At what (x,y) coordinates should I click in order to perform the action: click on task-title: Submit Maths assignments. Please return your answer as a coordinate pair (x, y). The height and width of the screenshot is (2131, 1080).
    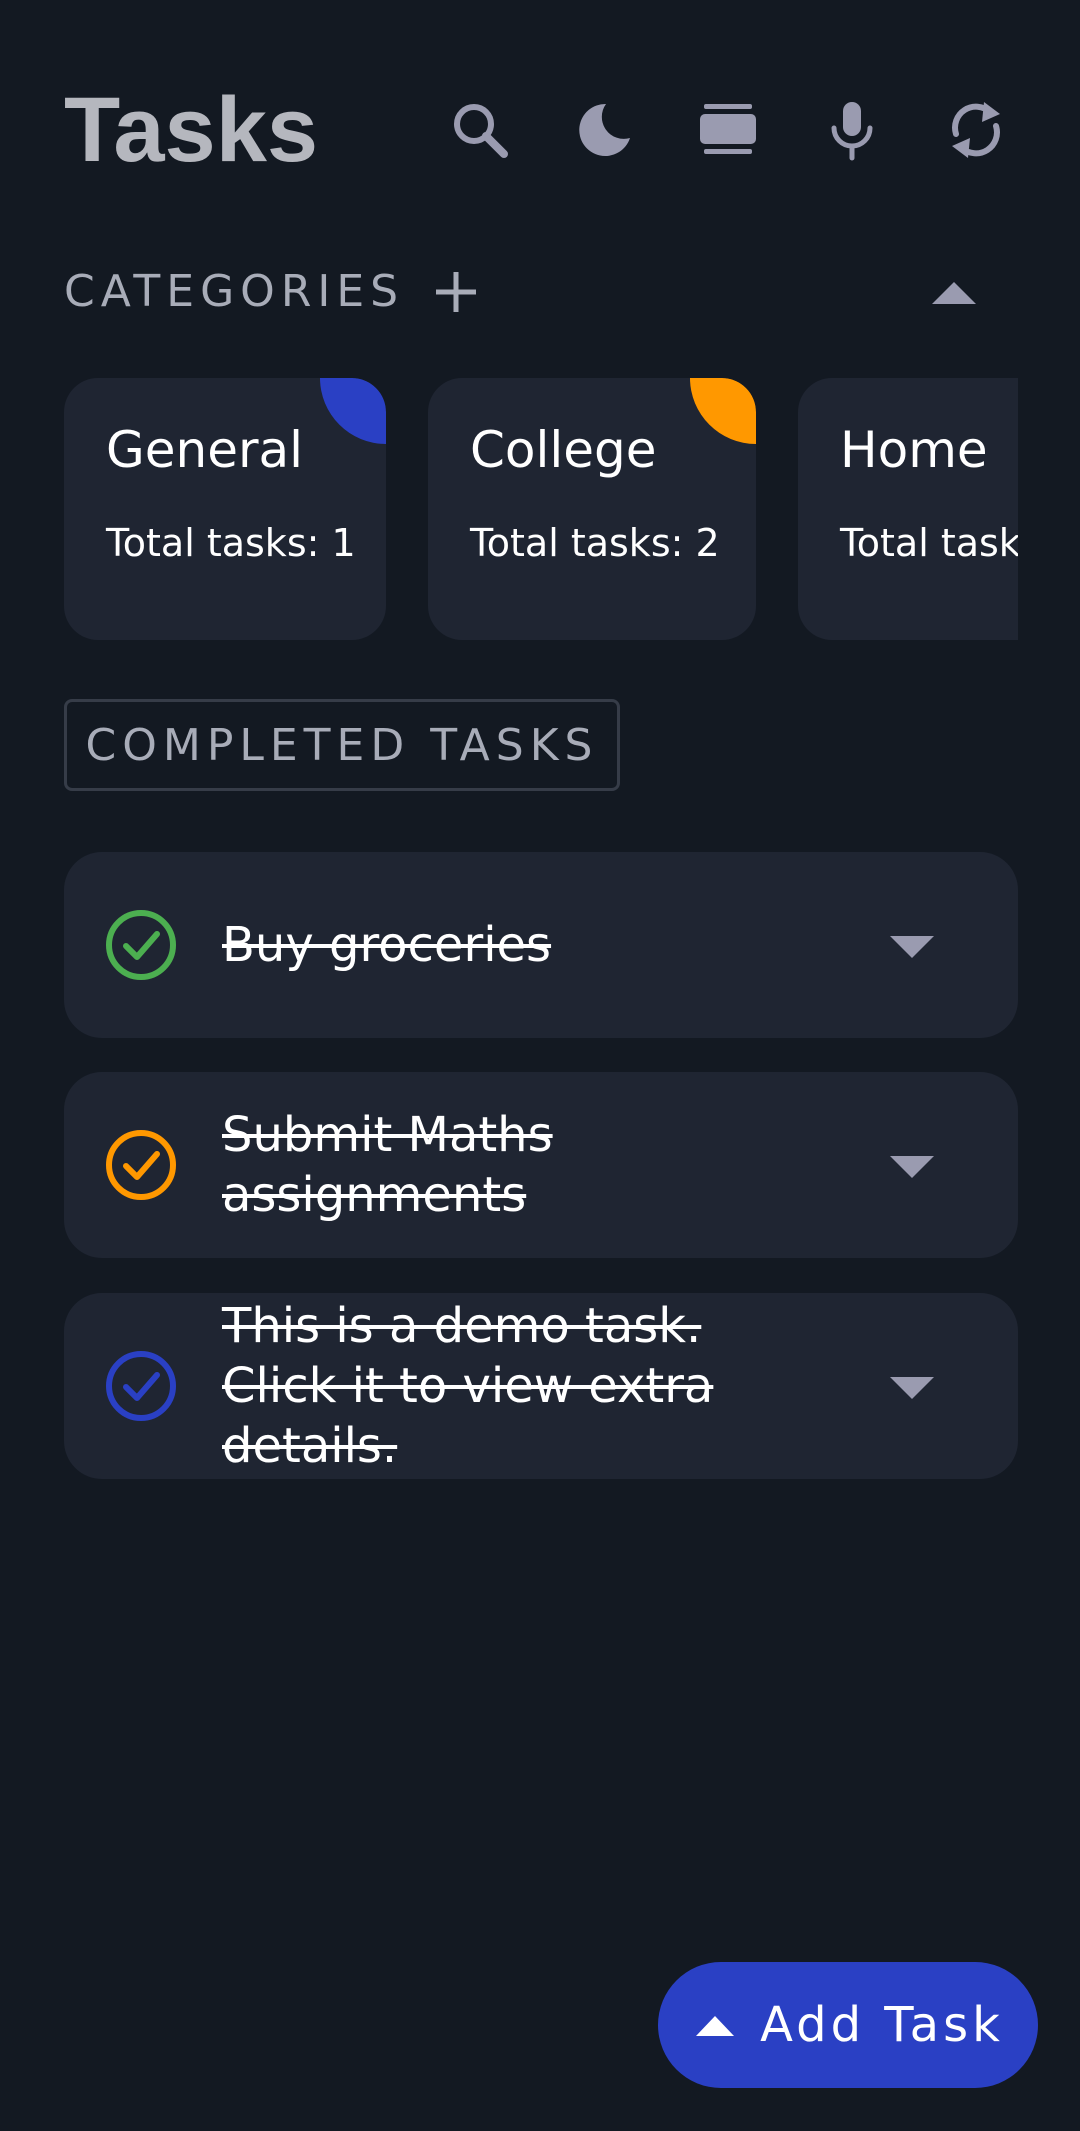
    Looking at the image, I should click on (387, 1165).